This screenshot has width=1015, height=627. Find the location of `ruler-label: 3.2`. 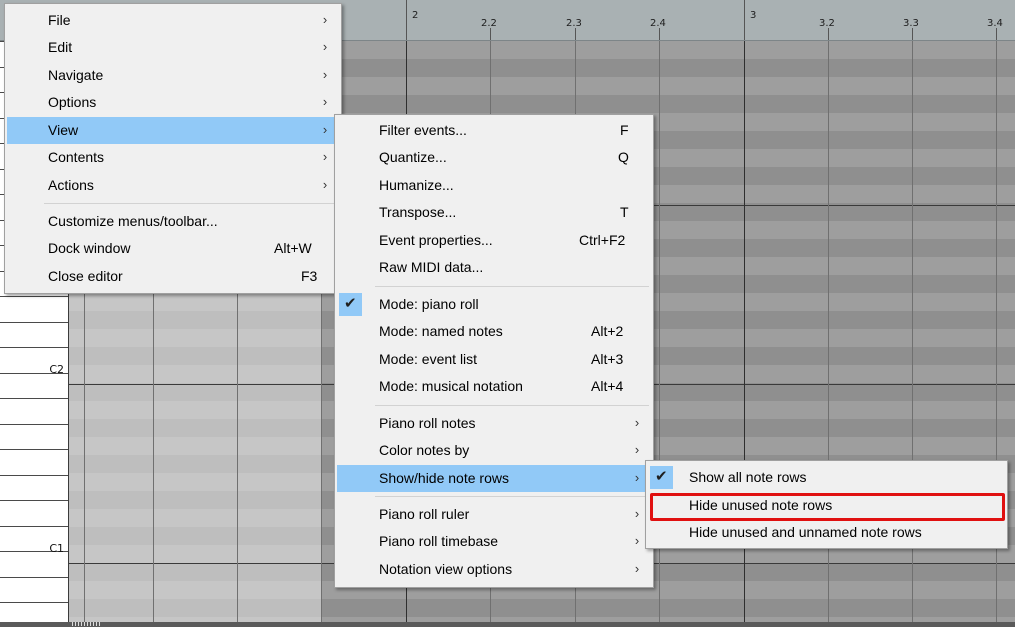

ruler-label: 3.2 is located at coordinates (827, 23).